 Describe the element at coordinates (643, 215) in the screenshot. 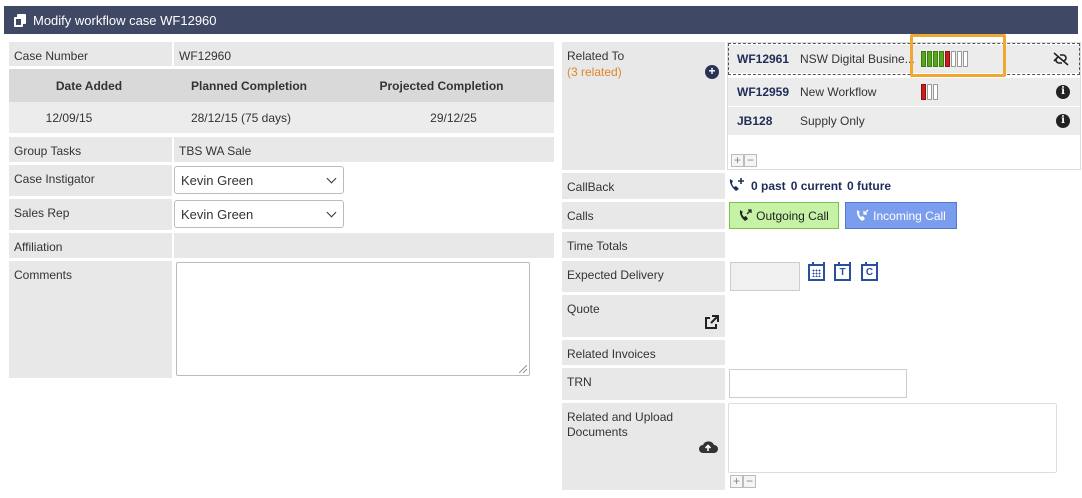

I see `calls-label: Calls` at that location.